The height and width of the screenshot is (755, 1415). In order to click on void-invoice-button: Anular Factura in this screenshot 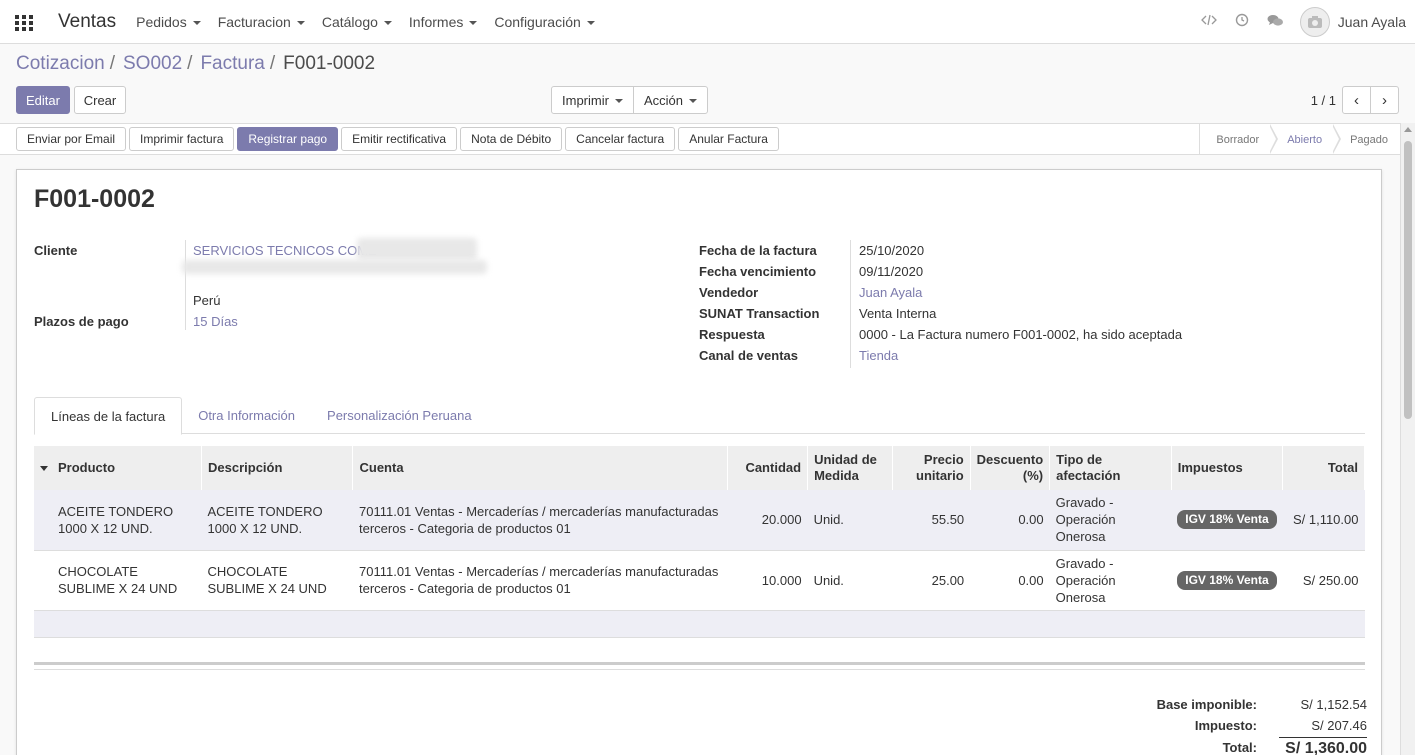, I will do `click(728, 139)`.